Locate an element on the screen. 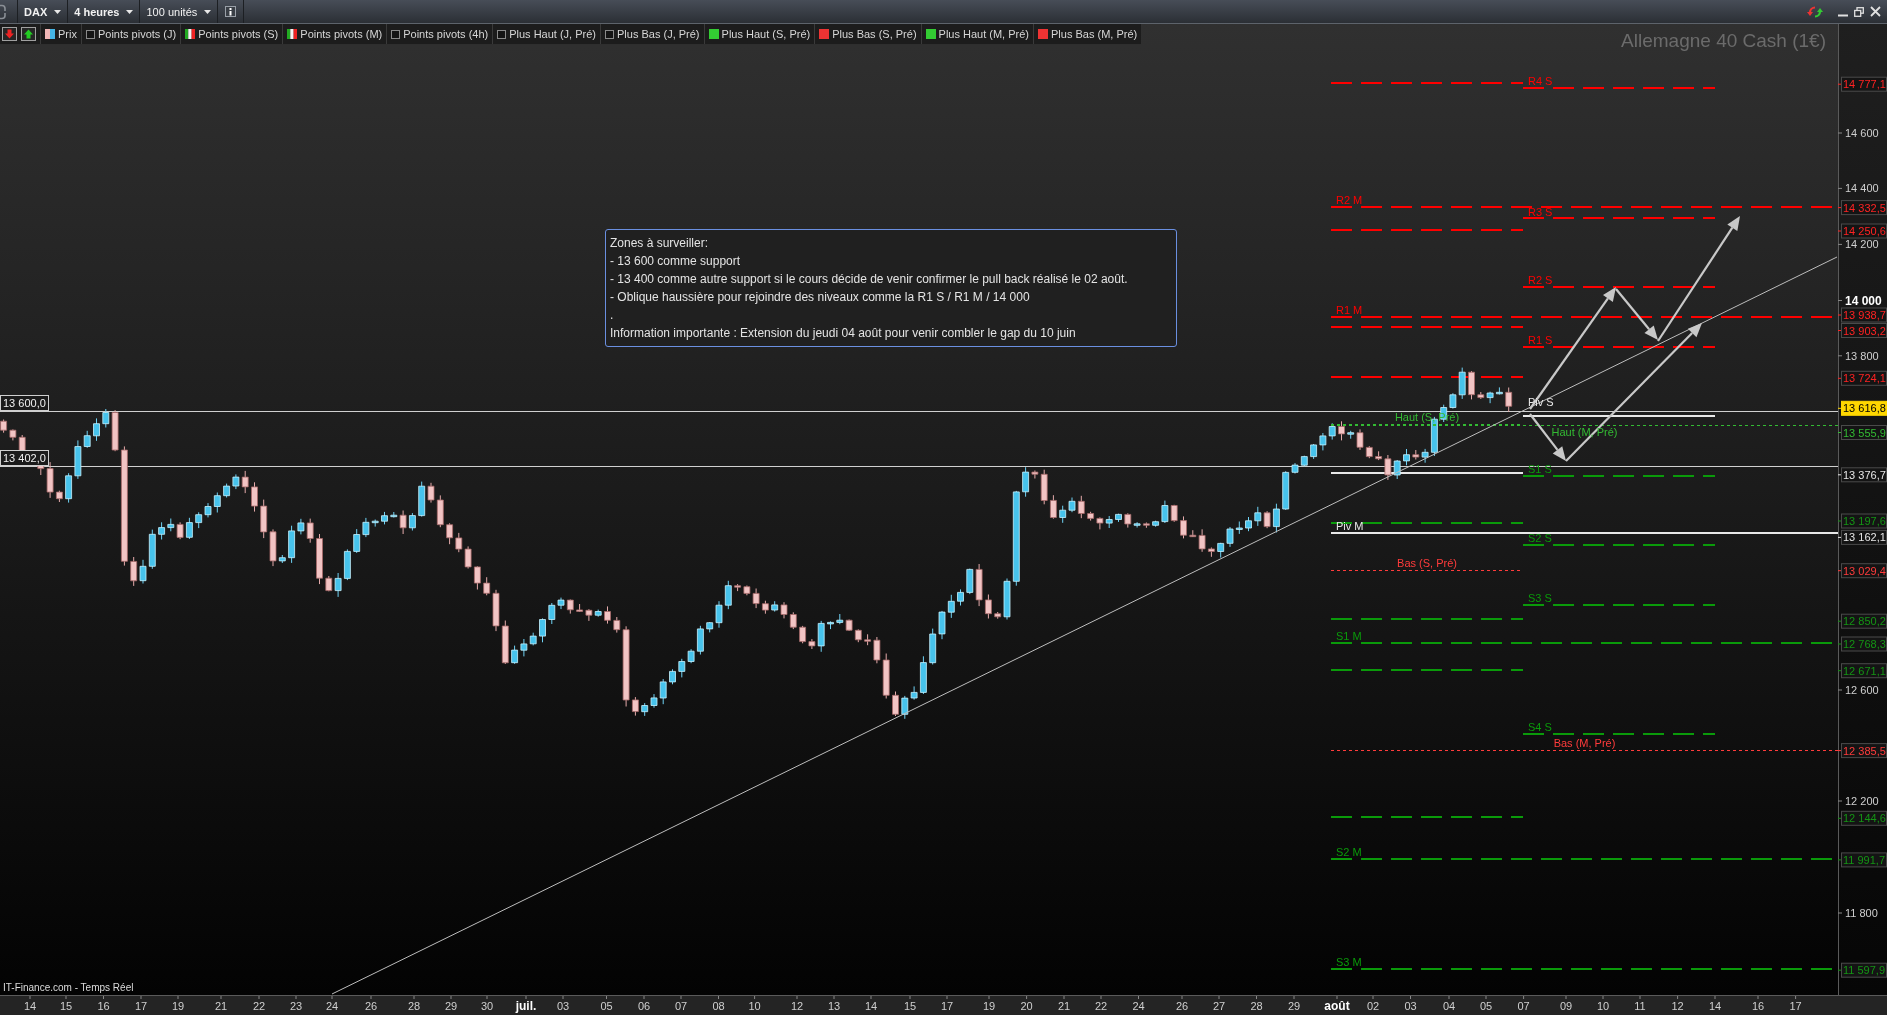 The height and width of the screenshot is (1015, 1887). price-tag: 13 616,8 is located at coordinates (1864, 408).